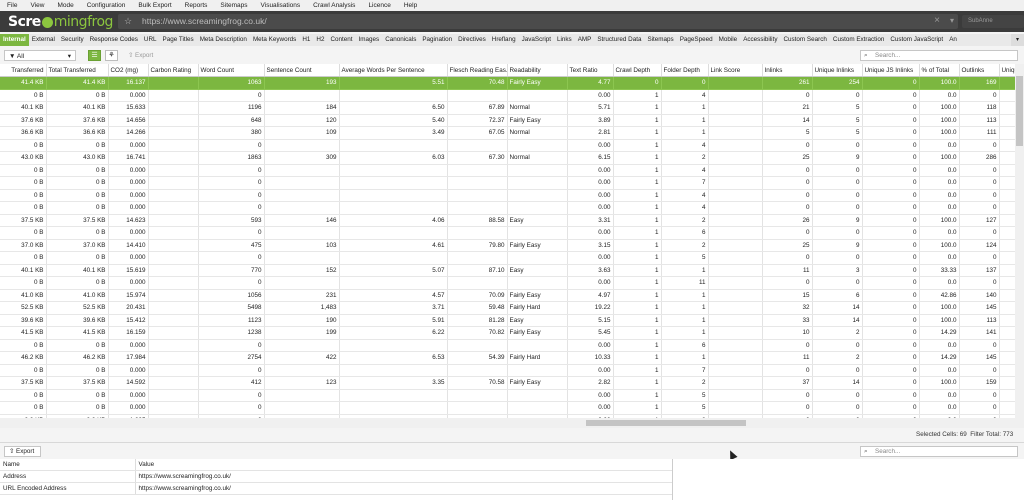 This screenshot has height=500, width=1024. Describe the element at coordinates (787, 108) in the screenshot. I see `table-cell: 21` at that location.